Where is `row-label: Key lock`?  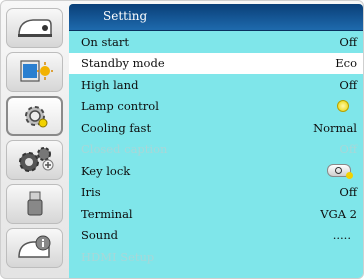 row-label: Key lock is located at coordinates (106, 170).